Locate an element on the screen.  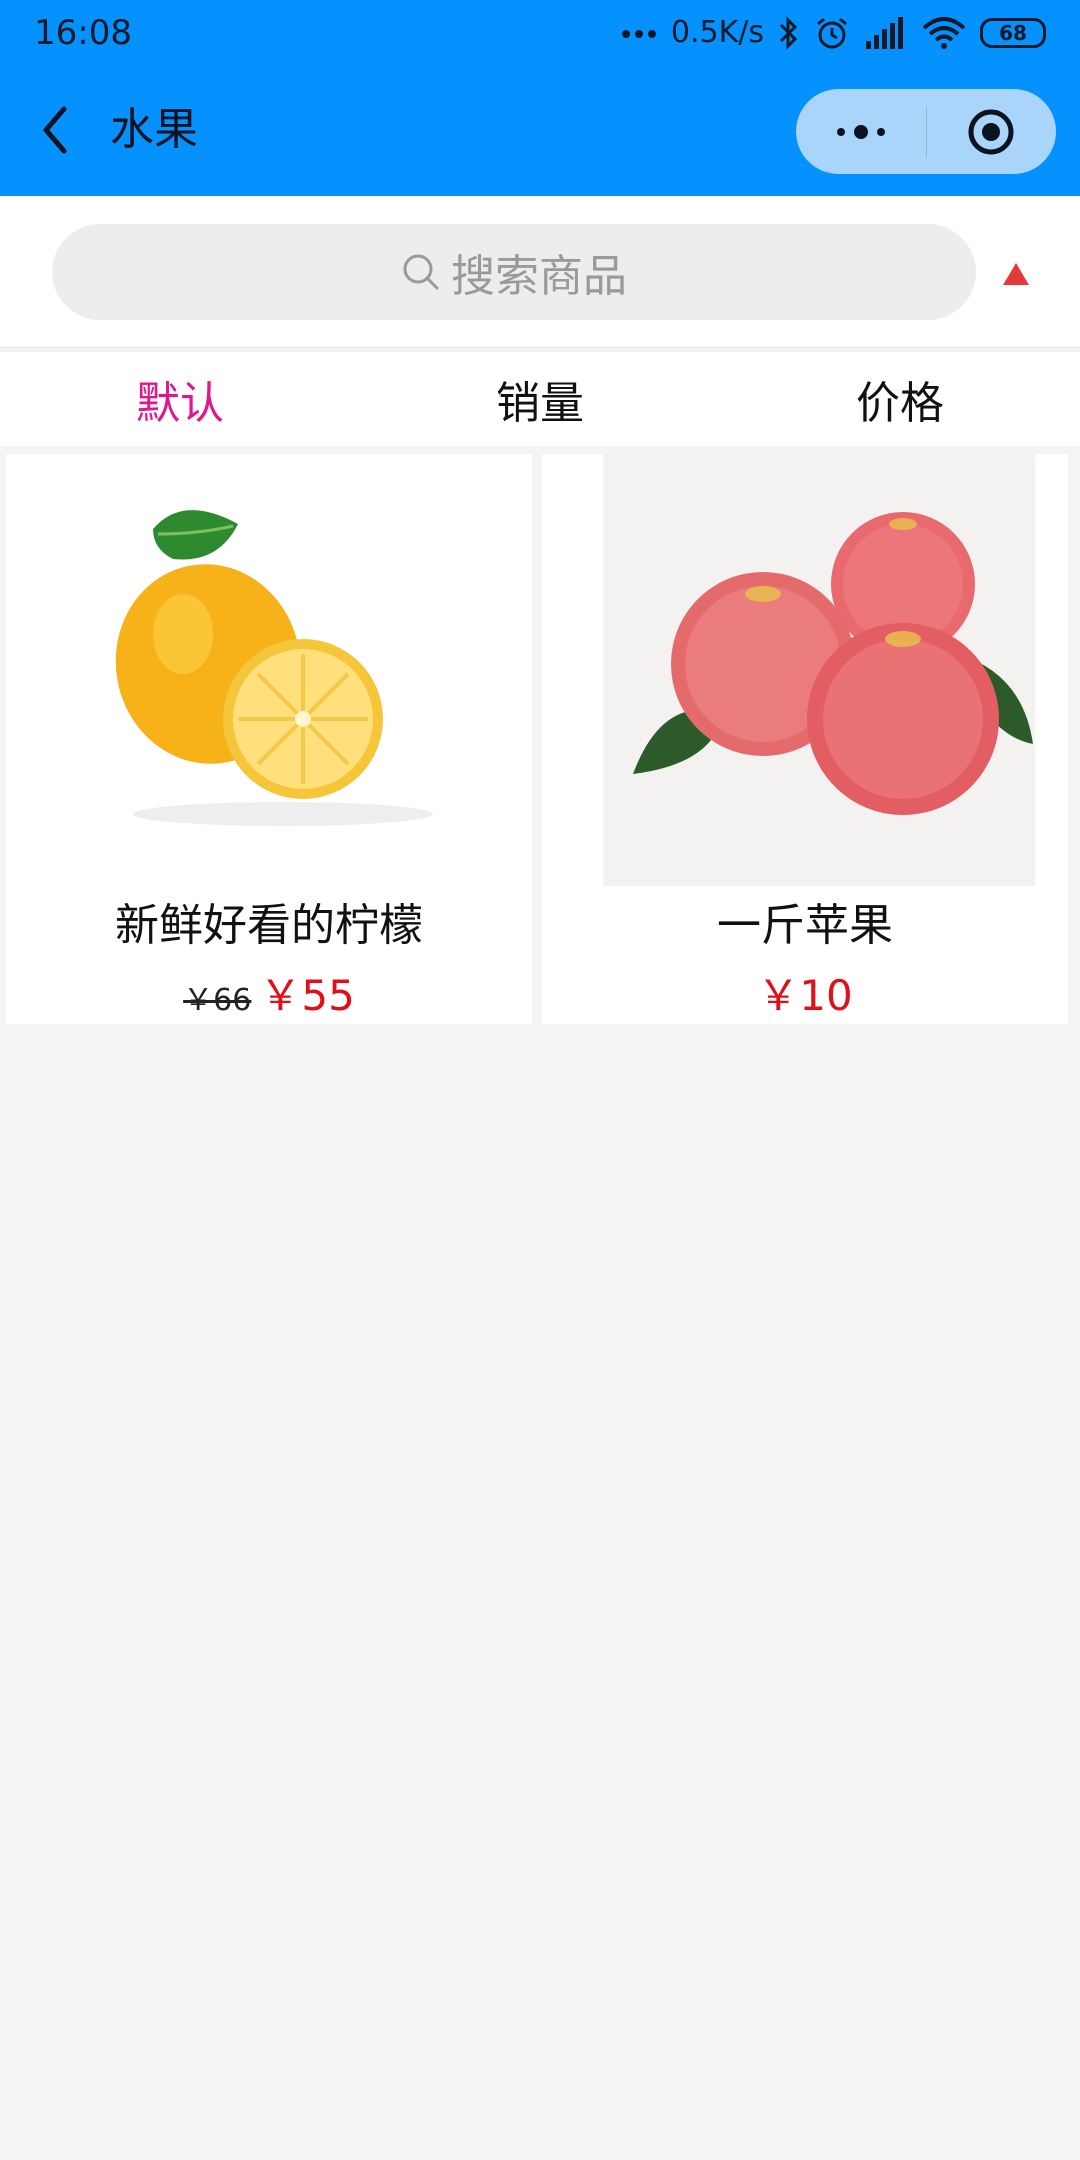
sort-tabs: 默认 销量 价格 is located at coordinates (540, 399).